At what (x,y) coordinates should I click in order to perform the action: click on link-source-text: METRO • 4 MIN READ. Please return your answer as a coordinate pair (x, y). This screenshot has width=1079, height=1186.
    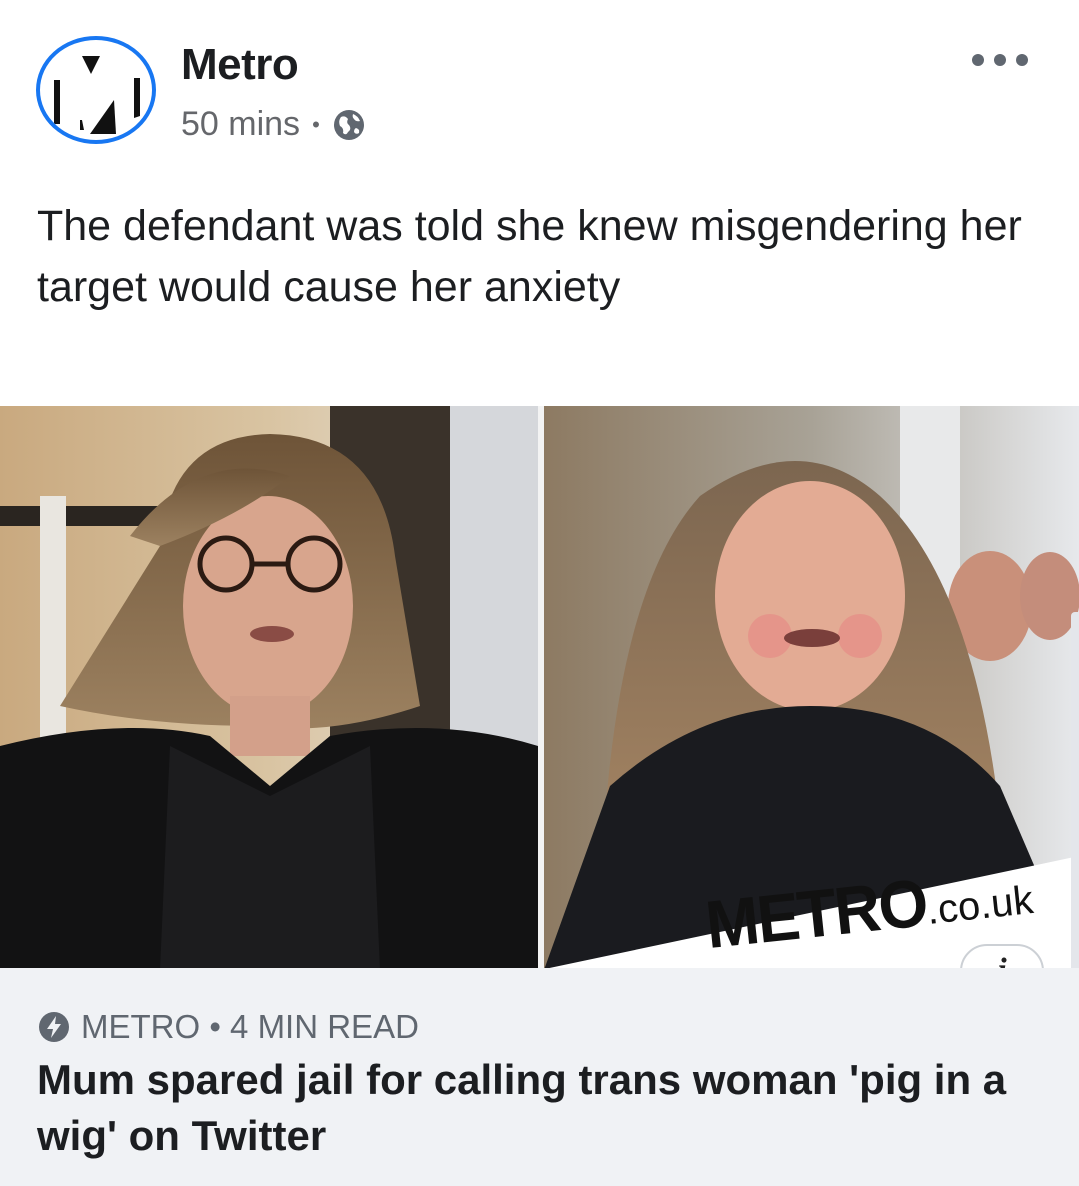
    Looking at the image, I should click on (250, 1026).